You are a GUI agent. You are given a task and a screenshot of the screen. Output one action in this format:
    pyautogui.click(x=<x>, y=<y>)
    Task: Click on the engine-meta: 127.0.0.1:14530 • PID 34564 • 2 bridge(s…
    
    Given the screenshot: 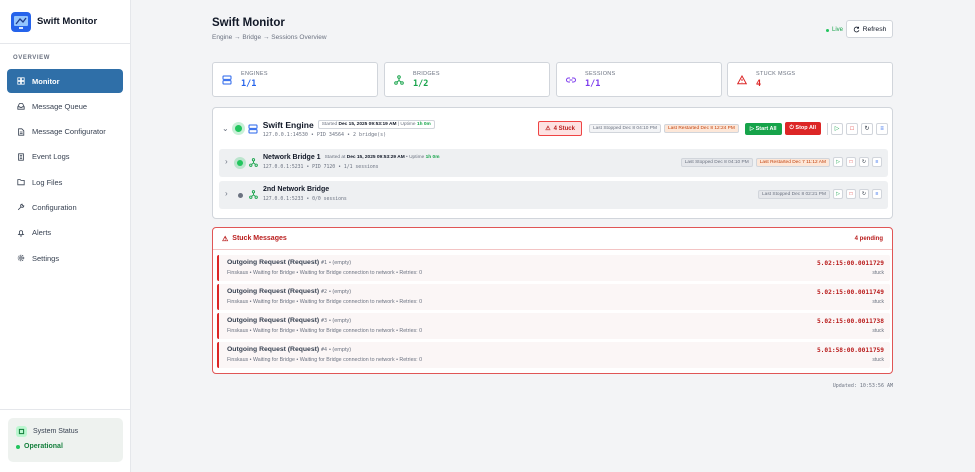 What is the action you would take?
    pyautogui.click(x=324, y=134)
    